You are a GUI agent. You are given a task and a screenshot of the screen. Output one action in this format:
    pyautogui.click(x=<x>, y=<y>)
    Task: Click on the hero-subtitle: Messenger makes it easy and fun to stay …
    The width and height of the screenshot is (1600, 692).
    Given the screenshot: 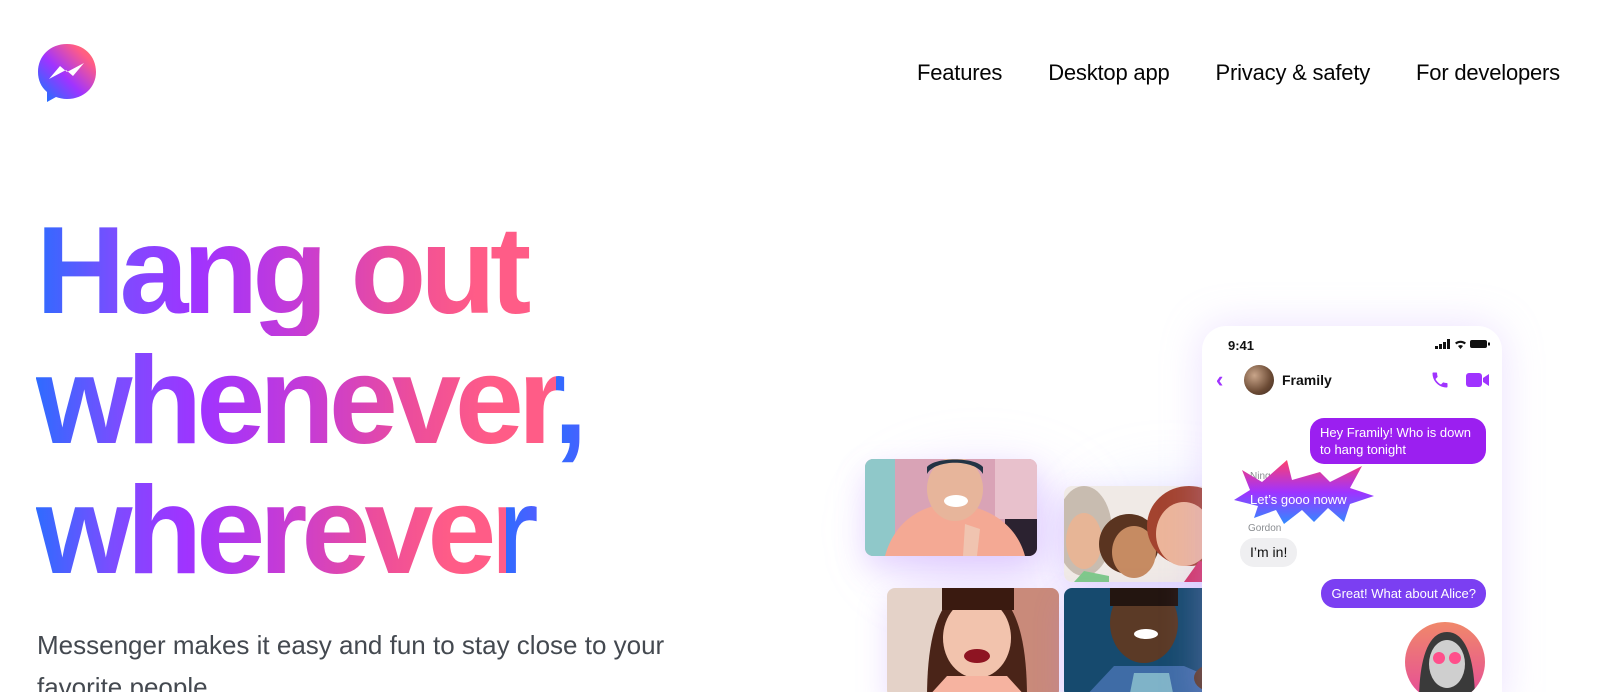 What is the action you would take?
    pyautogui.click(x=351, y=661)
    